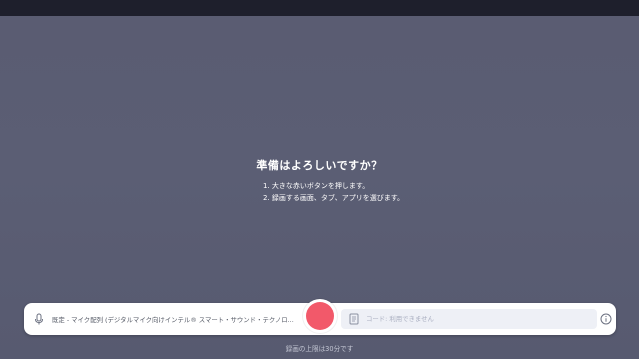  I want to click on record-button-ring, so click(320, 316).